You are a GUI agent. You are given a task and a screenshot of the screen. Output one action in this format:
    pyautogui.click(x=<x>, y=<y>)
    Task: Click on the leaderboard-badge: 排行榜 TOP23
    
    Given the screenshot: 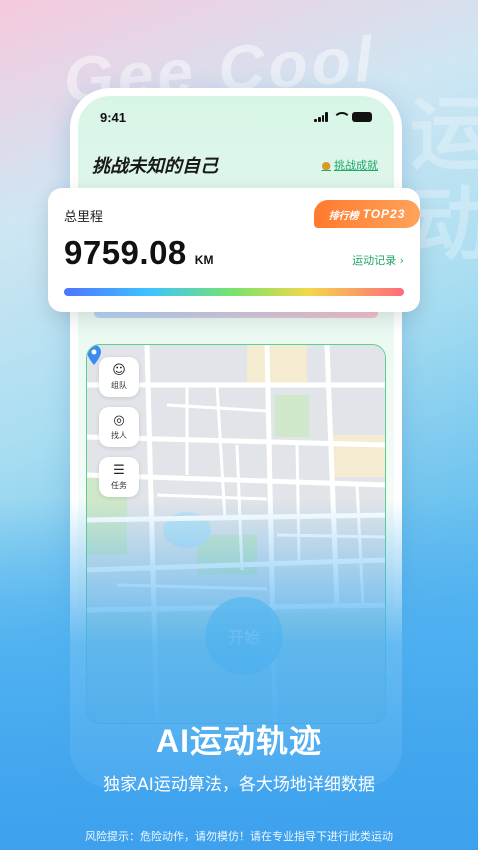 What is the action you would take?
    pyautogui.click(x=367, y=214)
    